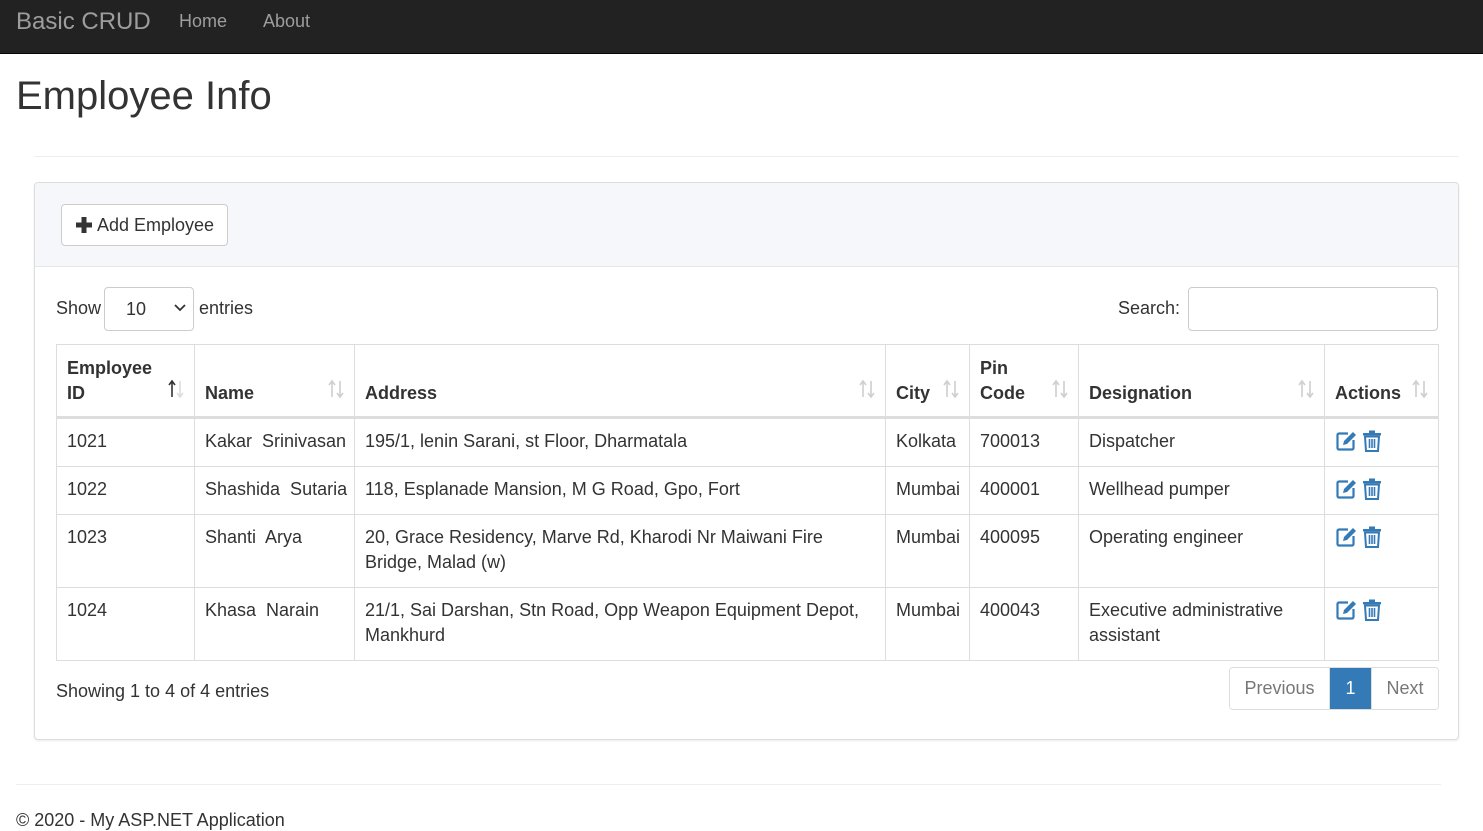  Describe the element at coordinates (286, 21) in the screenshot. I see `nav-link-about: About` at that location.